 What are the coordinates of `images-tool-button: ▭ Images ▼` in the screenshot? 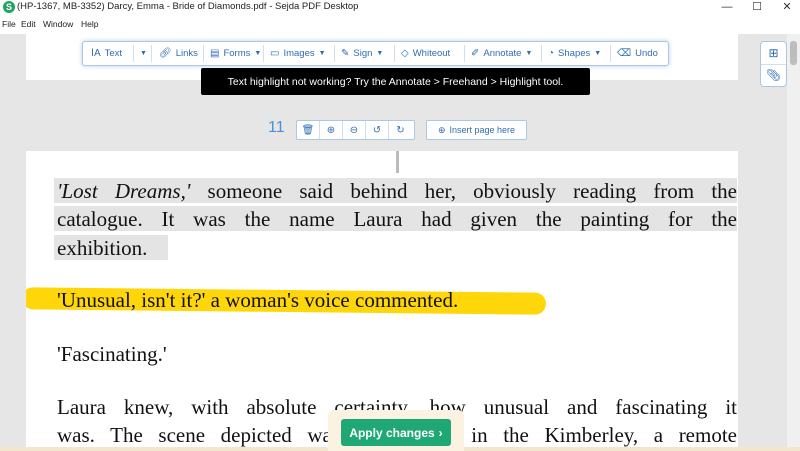 It's located at (298, 53).